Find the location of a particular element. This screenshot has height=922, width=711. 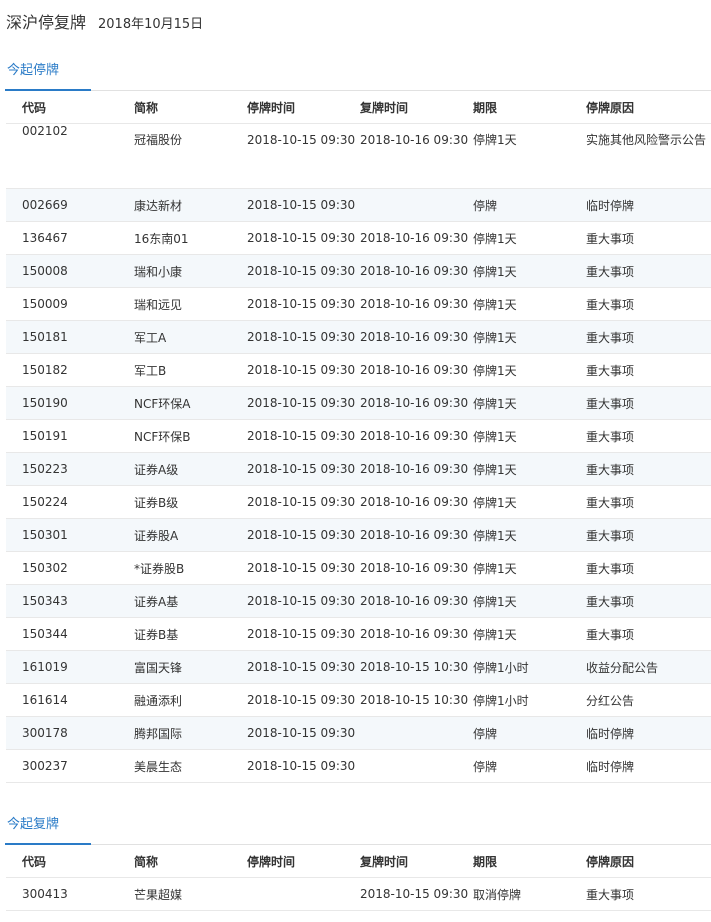

cell-reason: 分红公告 is located at coordinates (648, 700).